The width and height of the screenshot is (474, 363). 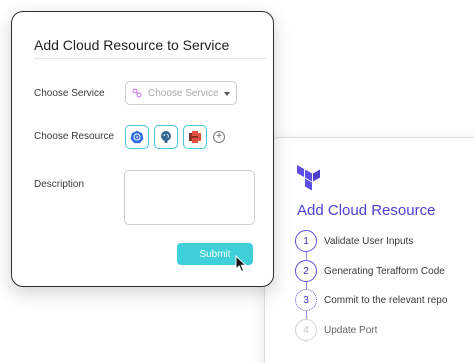 What do you see at coordinates (69, 93) in the screenshot?
I see `service-label: Choose Service` at bounding box center [69, 93].